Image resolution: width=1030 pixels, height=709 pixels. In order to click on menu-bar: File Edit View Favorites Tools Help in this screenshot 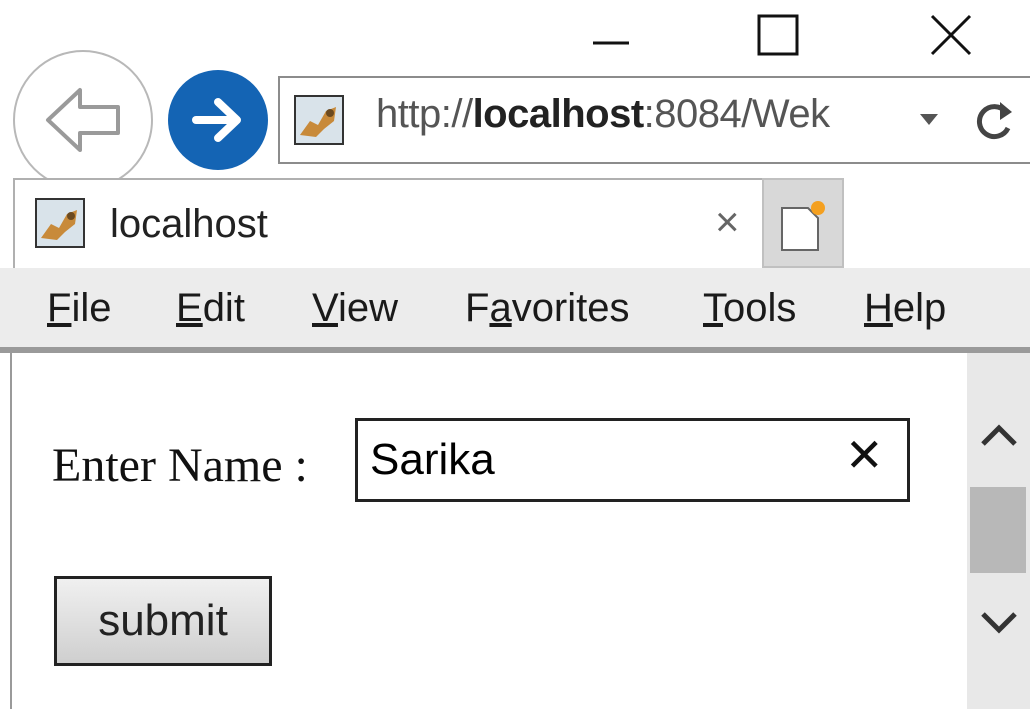, I will do `click(515, 308)`.